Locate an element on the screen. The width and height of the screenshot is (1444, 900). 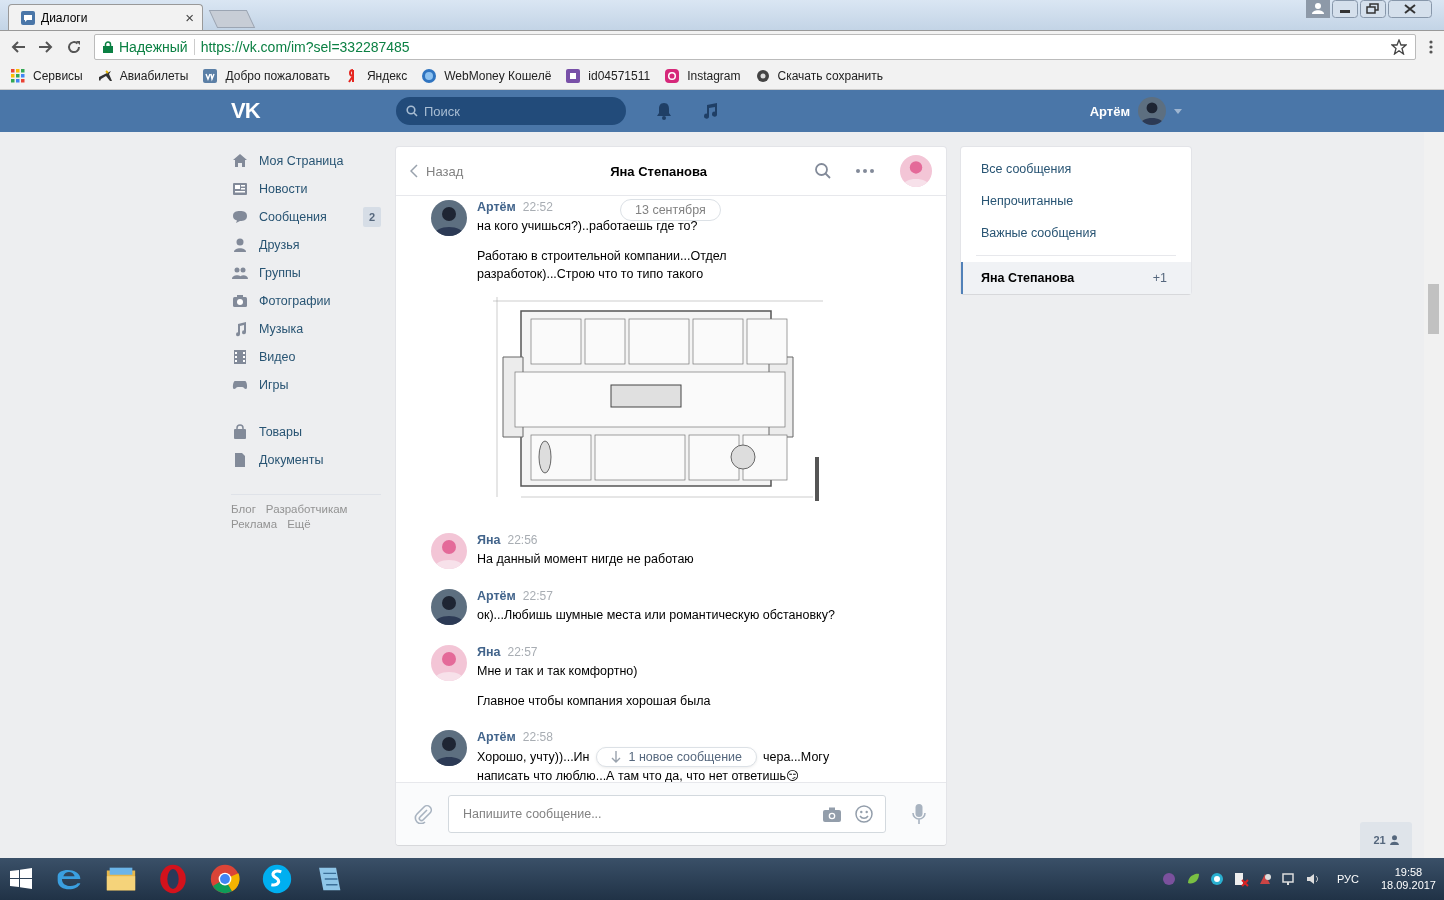
message-time: 22:56 is located at coordinates (522, 540).